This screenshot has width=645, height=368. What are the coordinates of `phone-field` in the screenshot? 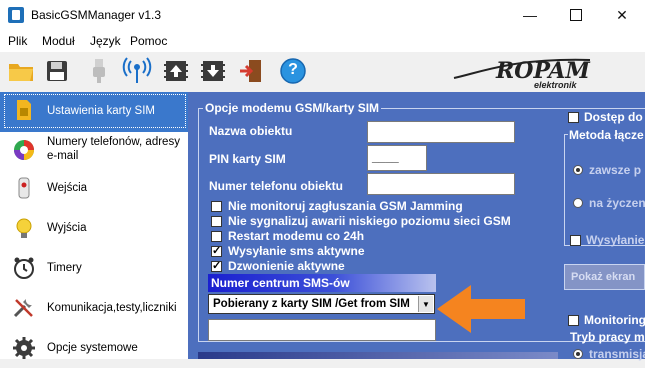 It's located at (441, 184).